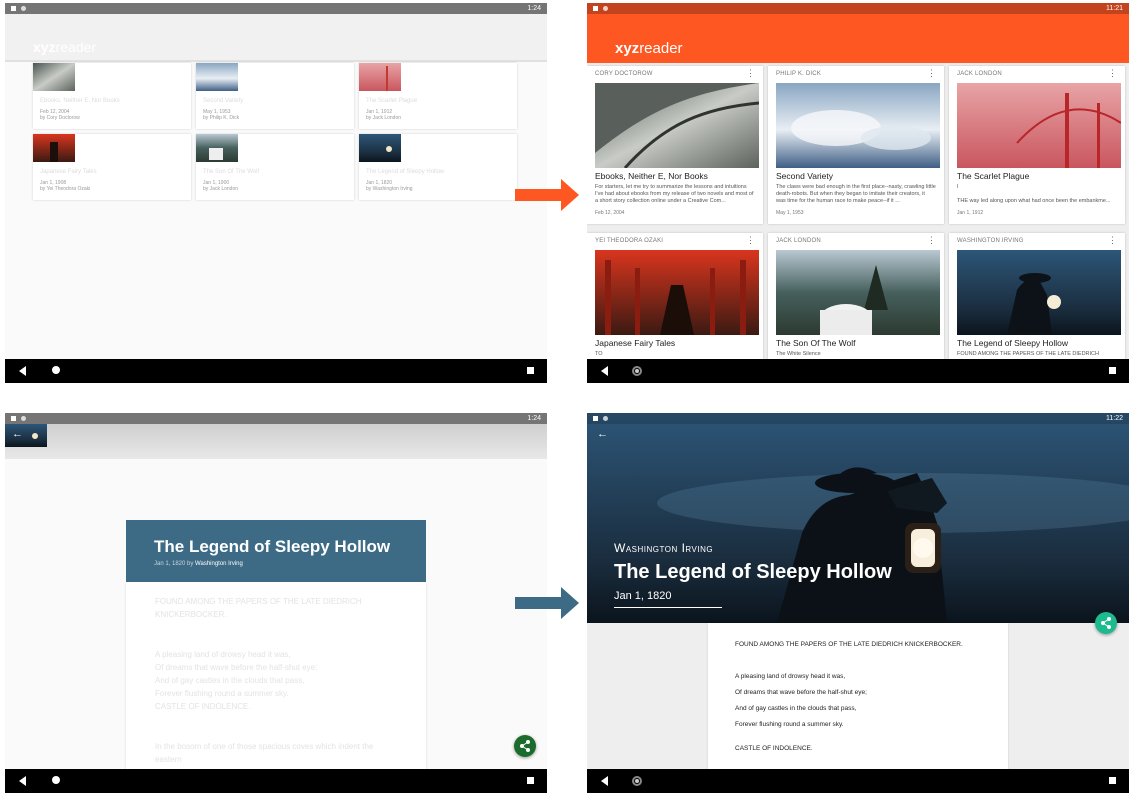 The height and width of the screenshot is (798, 1142). I want to click on article-byline: Jan 1, 1820 by Washington Irving, so click(198, 564).